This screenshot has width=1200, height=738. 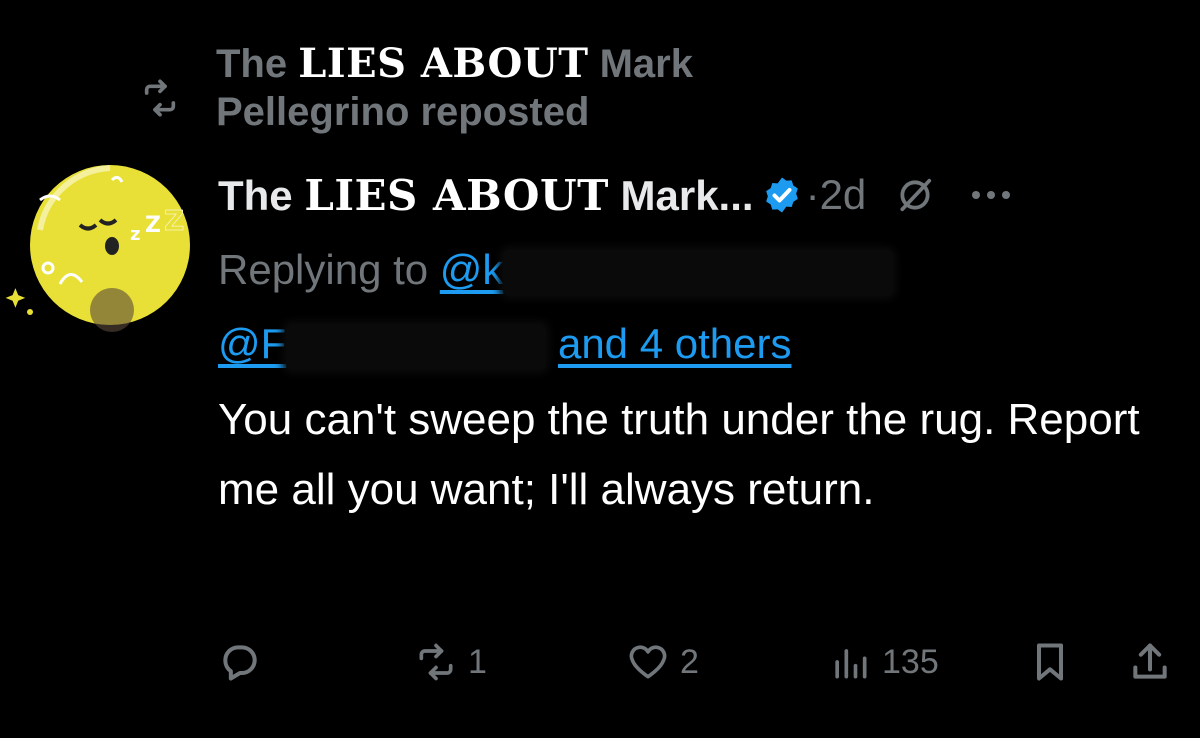 What do you see at coordinates (910, 661) in the screenshot?
I see `views-count: 135` at bounding box center [910, 661].